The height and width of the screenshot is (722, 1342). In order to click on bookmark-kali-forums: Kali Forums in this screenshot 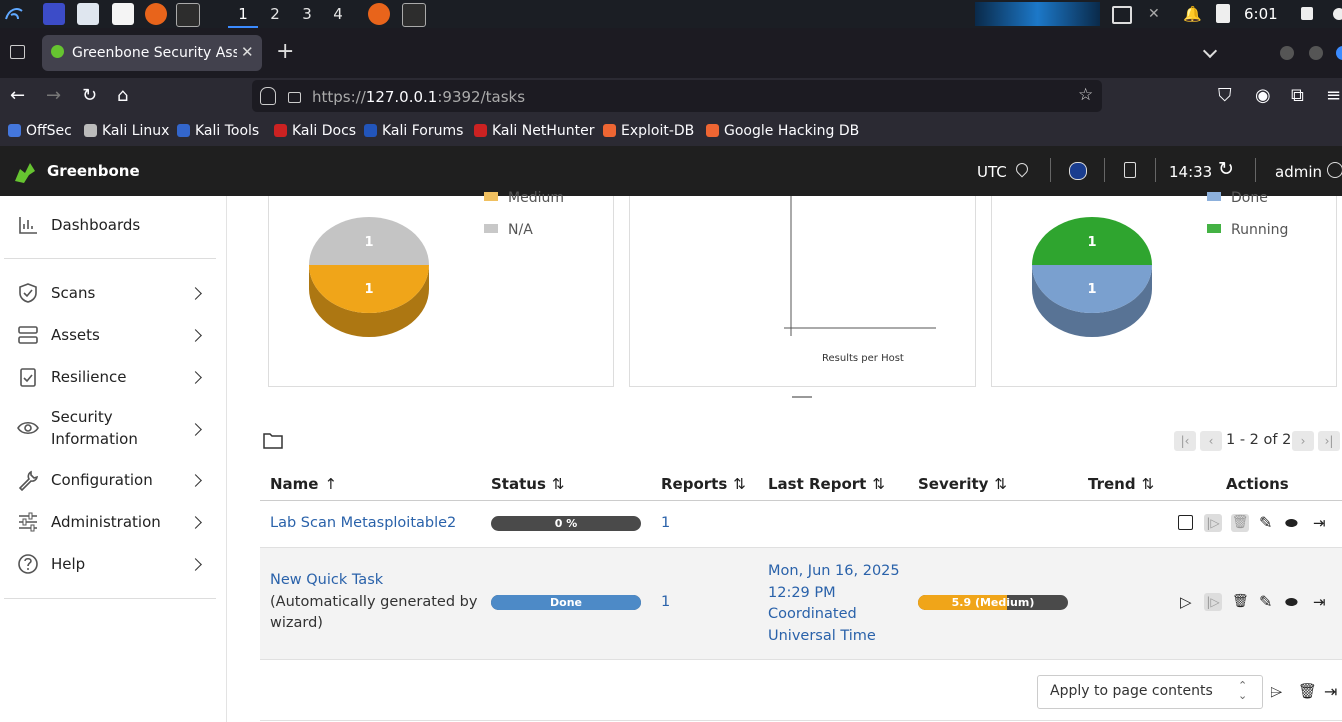, I will do `click(413, 131)`.